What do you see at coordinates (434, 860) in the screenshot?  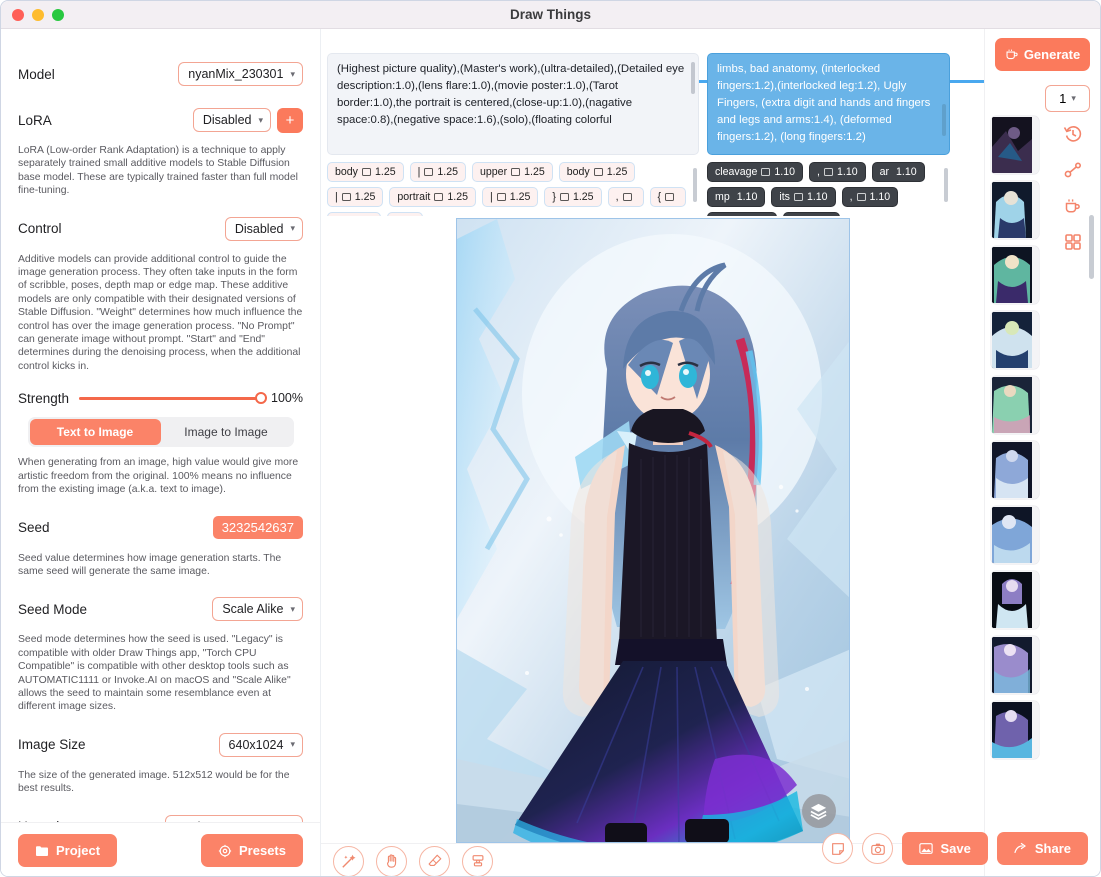 I see `eraser-tool-button` at bounding box center [434, 860].